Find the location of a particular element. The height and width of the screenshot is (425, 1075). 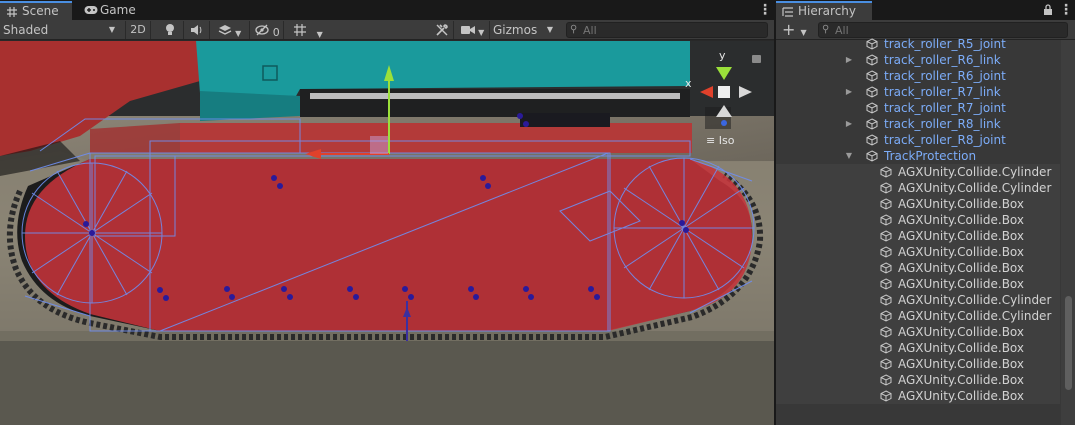

grid-icon is located at coordinates (12, 12).